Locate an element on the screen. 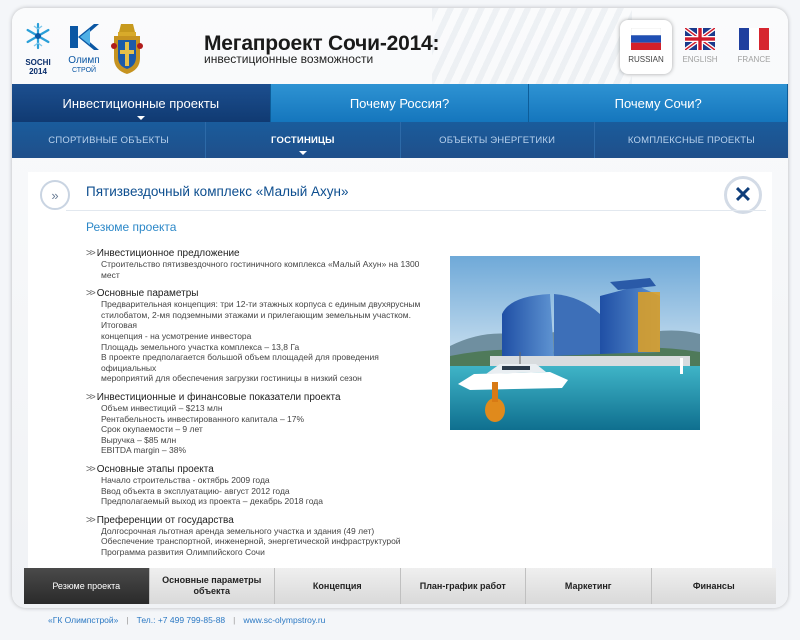 This screenshot has width=800, height=640. lang-france: FRANCE is located at coordinates (754, 47).